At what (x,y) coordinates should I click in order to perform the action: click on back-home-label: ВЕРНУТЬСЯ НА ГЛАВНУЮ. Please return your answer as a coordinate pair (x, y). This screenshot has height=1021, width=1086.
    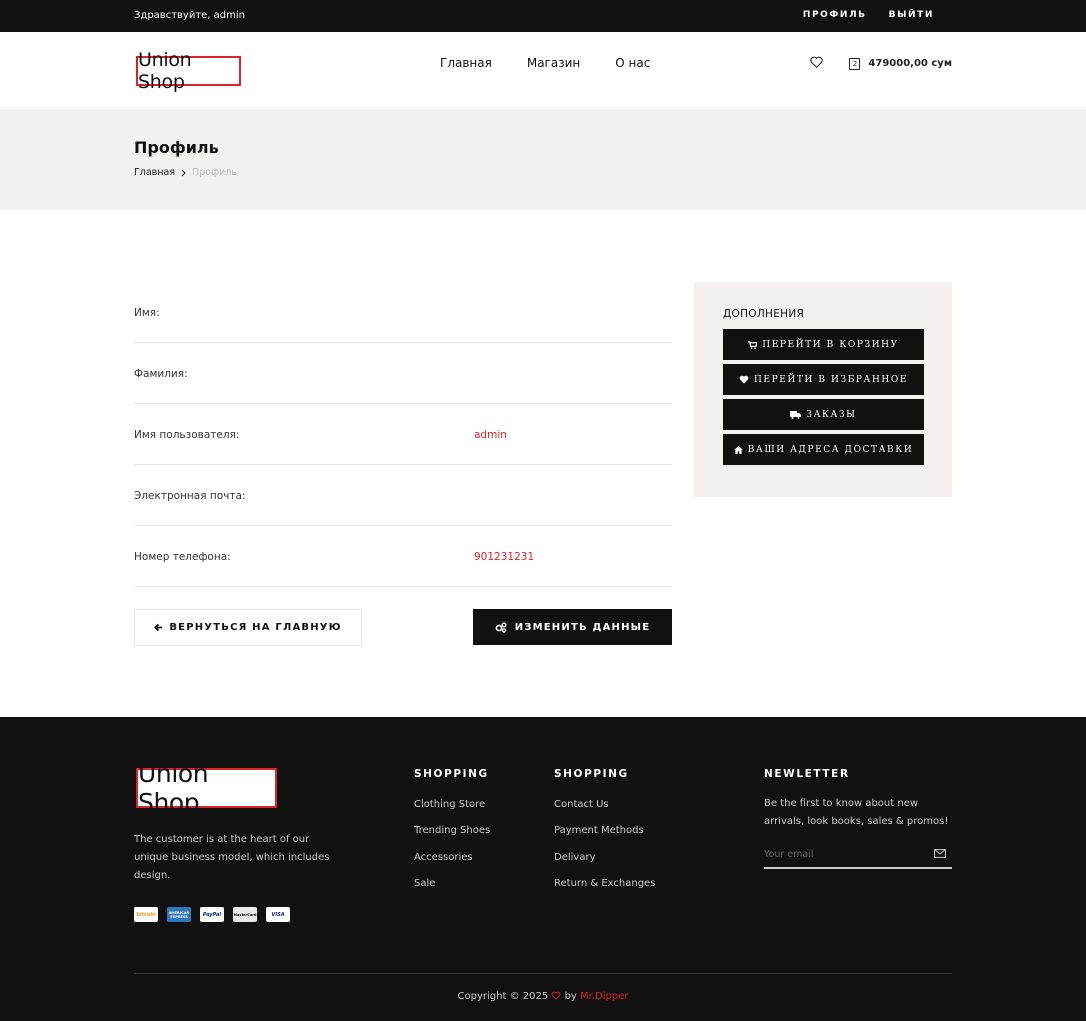
    Looking at the image, I should click on (255, 627).